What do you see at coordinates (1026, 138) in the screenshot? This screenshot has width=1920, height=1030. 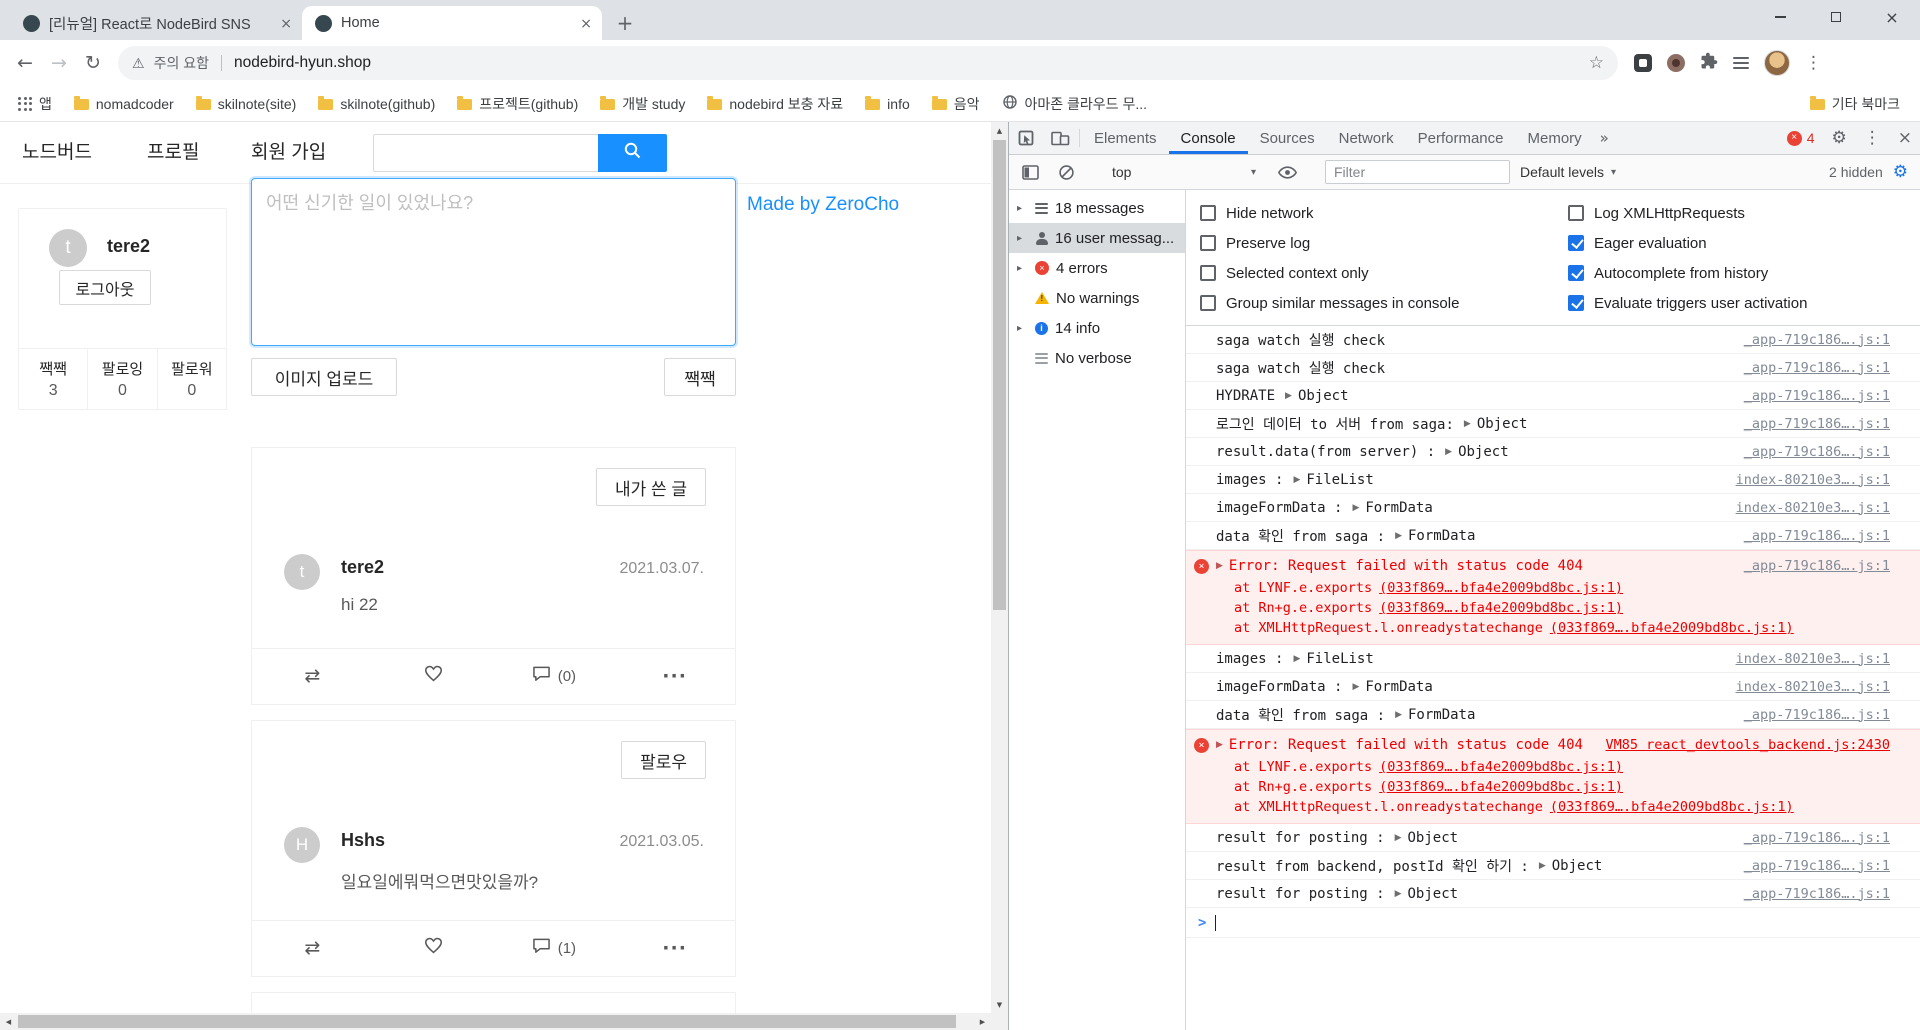 I see `inspect-element-icon` at bounding box center [1026, 138].